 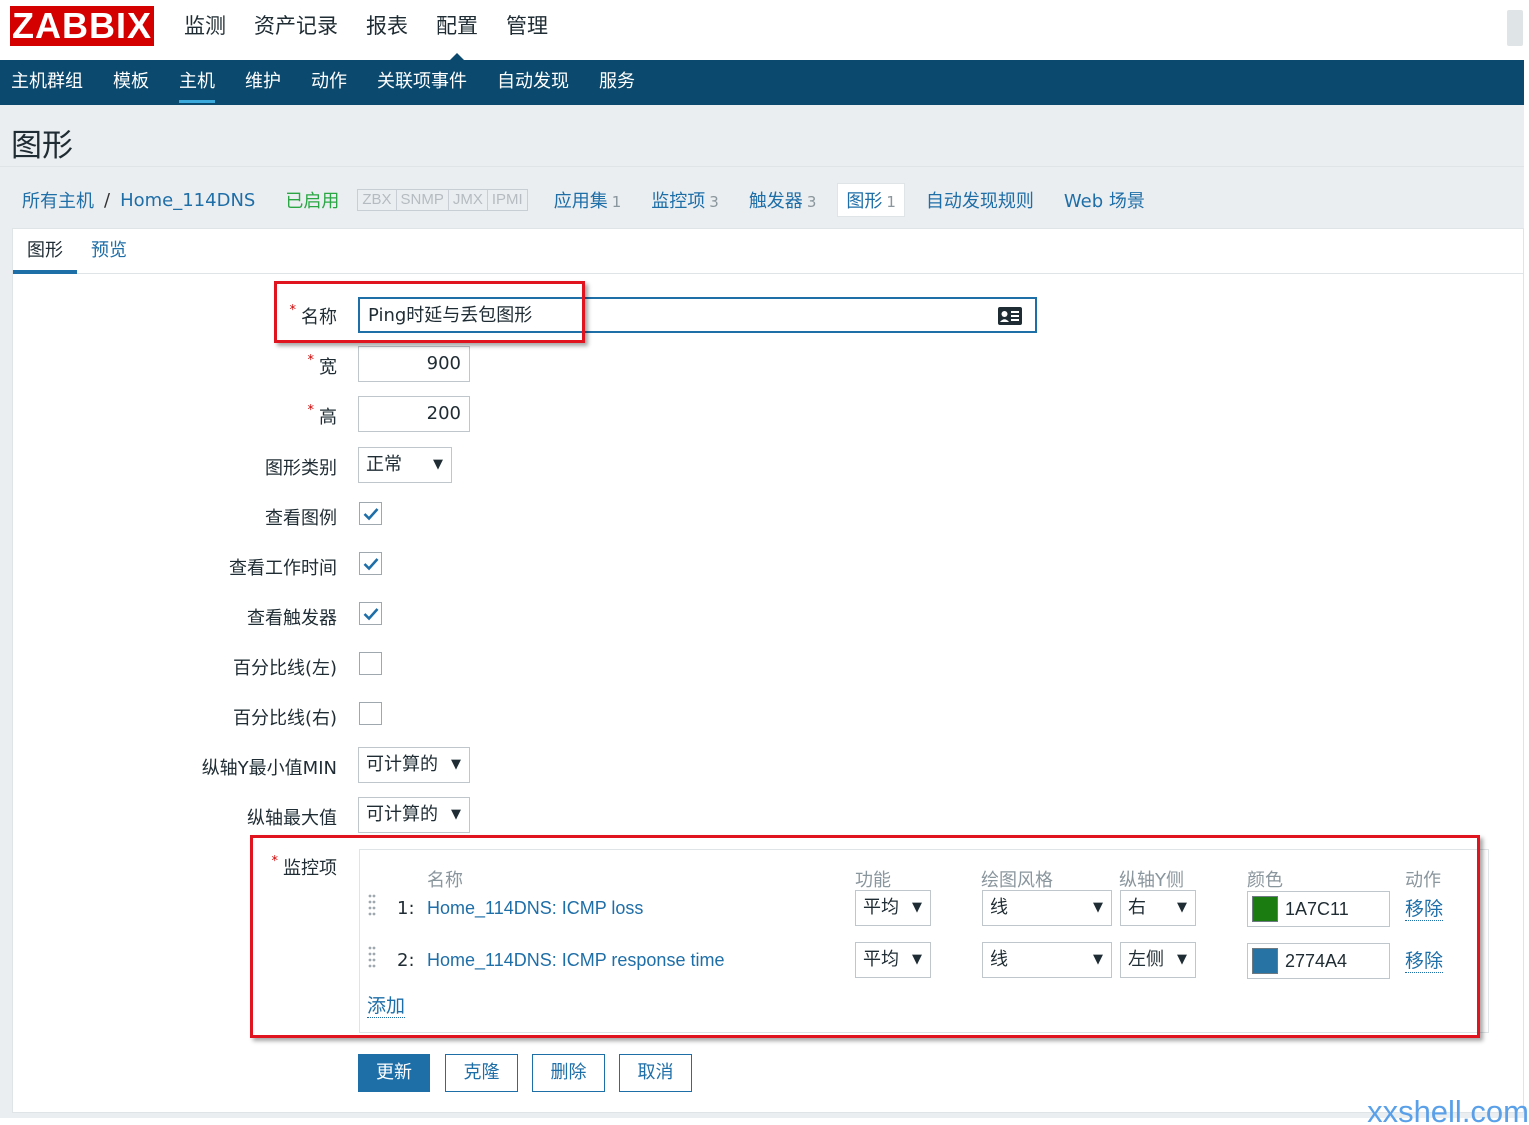 What do you see at coordinates (187, 200) in the screenshot?
I see `breadcrumb-host: Home_114DNS` at bounding box center [187, 200].